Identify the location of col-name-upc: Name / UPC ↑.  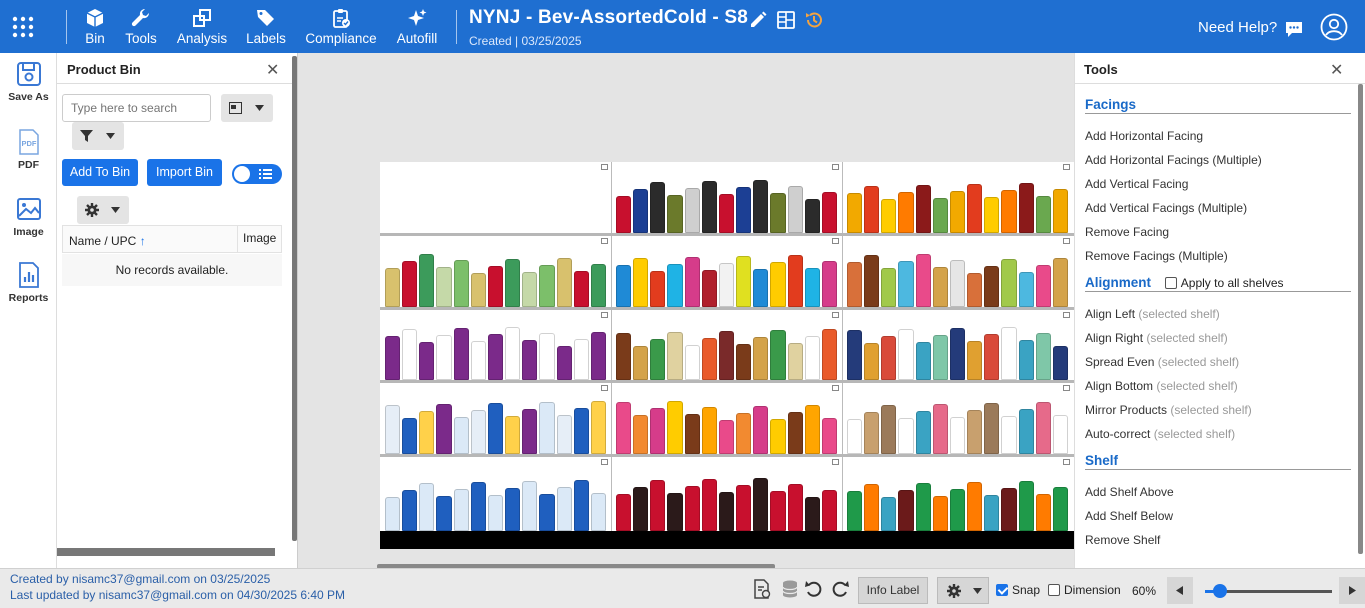
(107, 241).